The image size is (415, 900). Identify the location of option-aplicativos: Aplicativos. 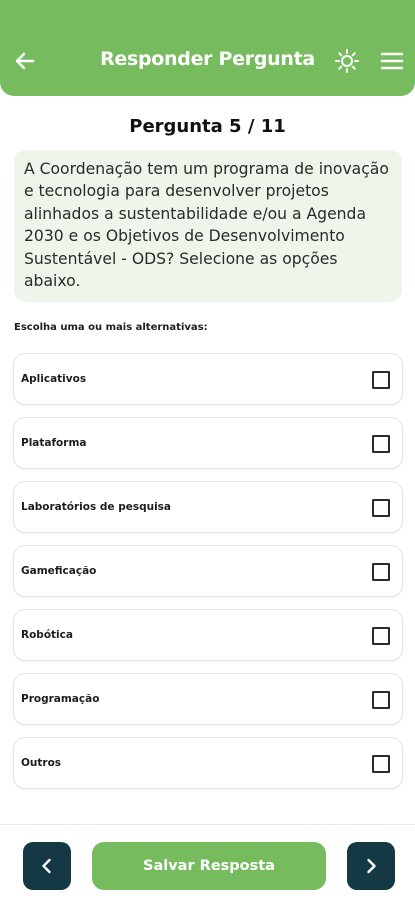
(208, 379).